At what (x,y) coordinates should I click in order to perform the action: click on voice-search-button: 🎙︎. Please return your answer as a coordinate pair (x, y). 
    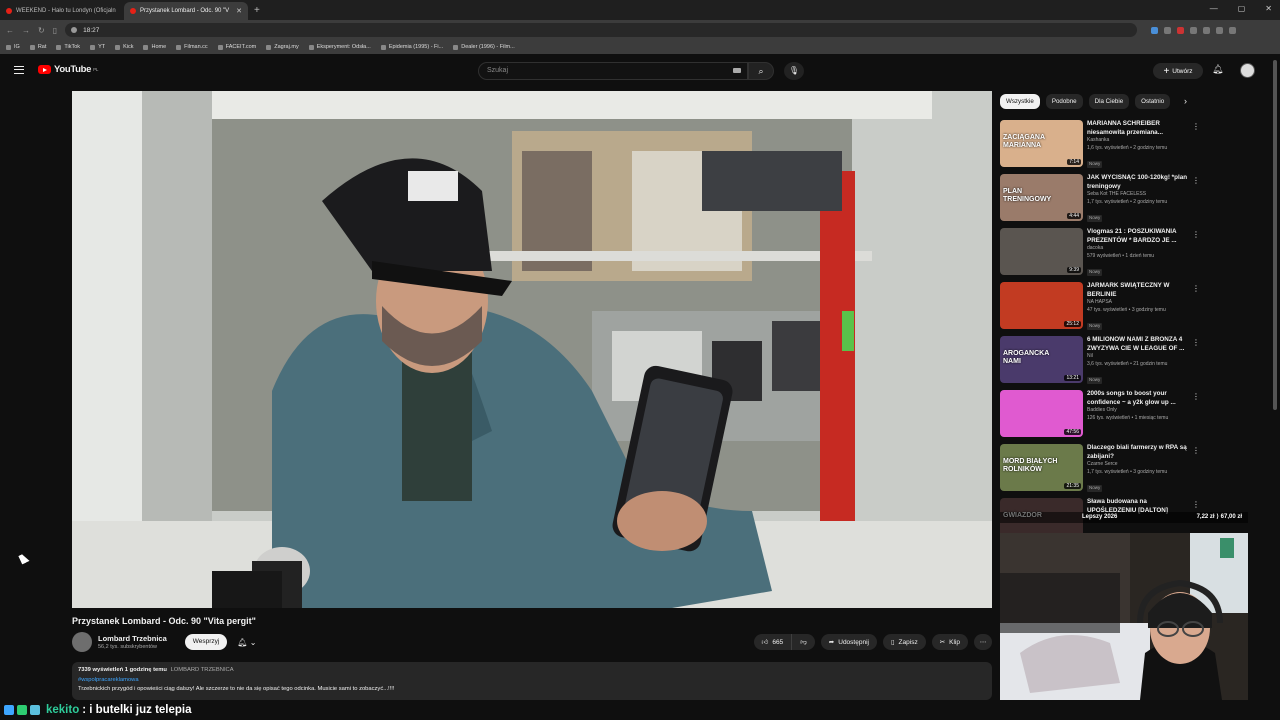
    Looking at the image, I should click on (794, 71).